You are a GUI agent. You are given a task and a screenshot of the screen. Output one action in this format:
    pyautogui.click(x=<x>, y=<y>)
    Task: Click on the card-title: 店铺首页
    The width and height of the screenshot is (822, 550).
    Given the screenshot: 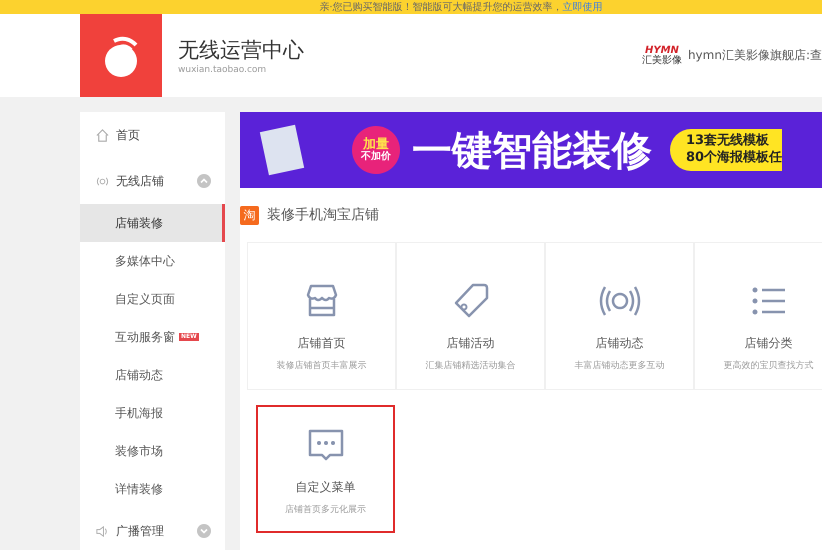 What is the action you would take?
    pyautogui.click(x=322, y=343)
    